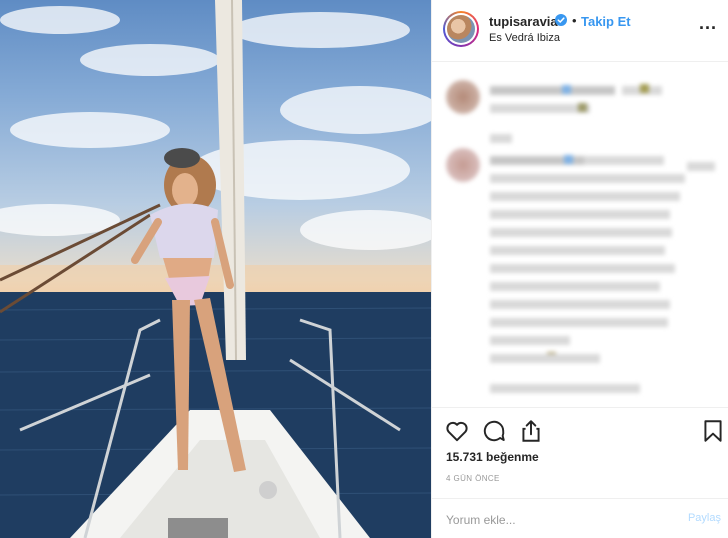 This screenshot has height=538, width=728. What do you see at coordinates (494, 431) in the screenshot?
I see `comment-icon` at bounding box center [494, 431].